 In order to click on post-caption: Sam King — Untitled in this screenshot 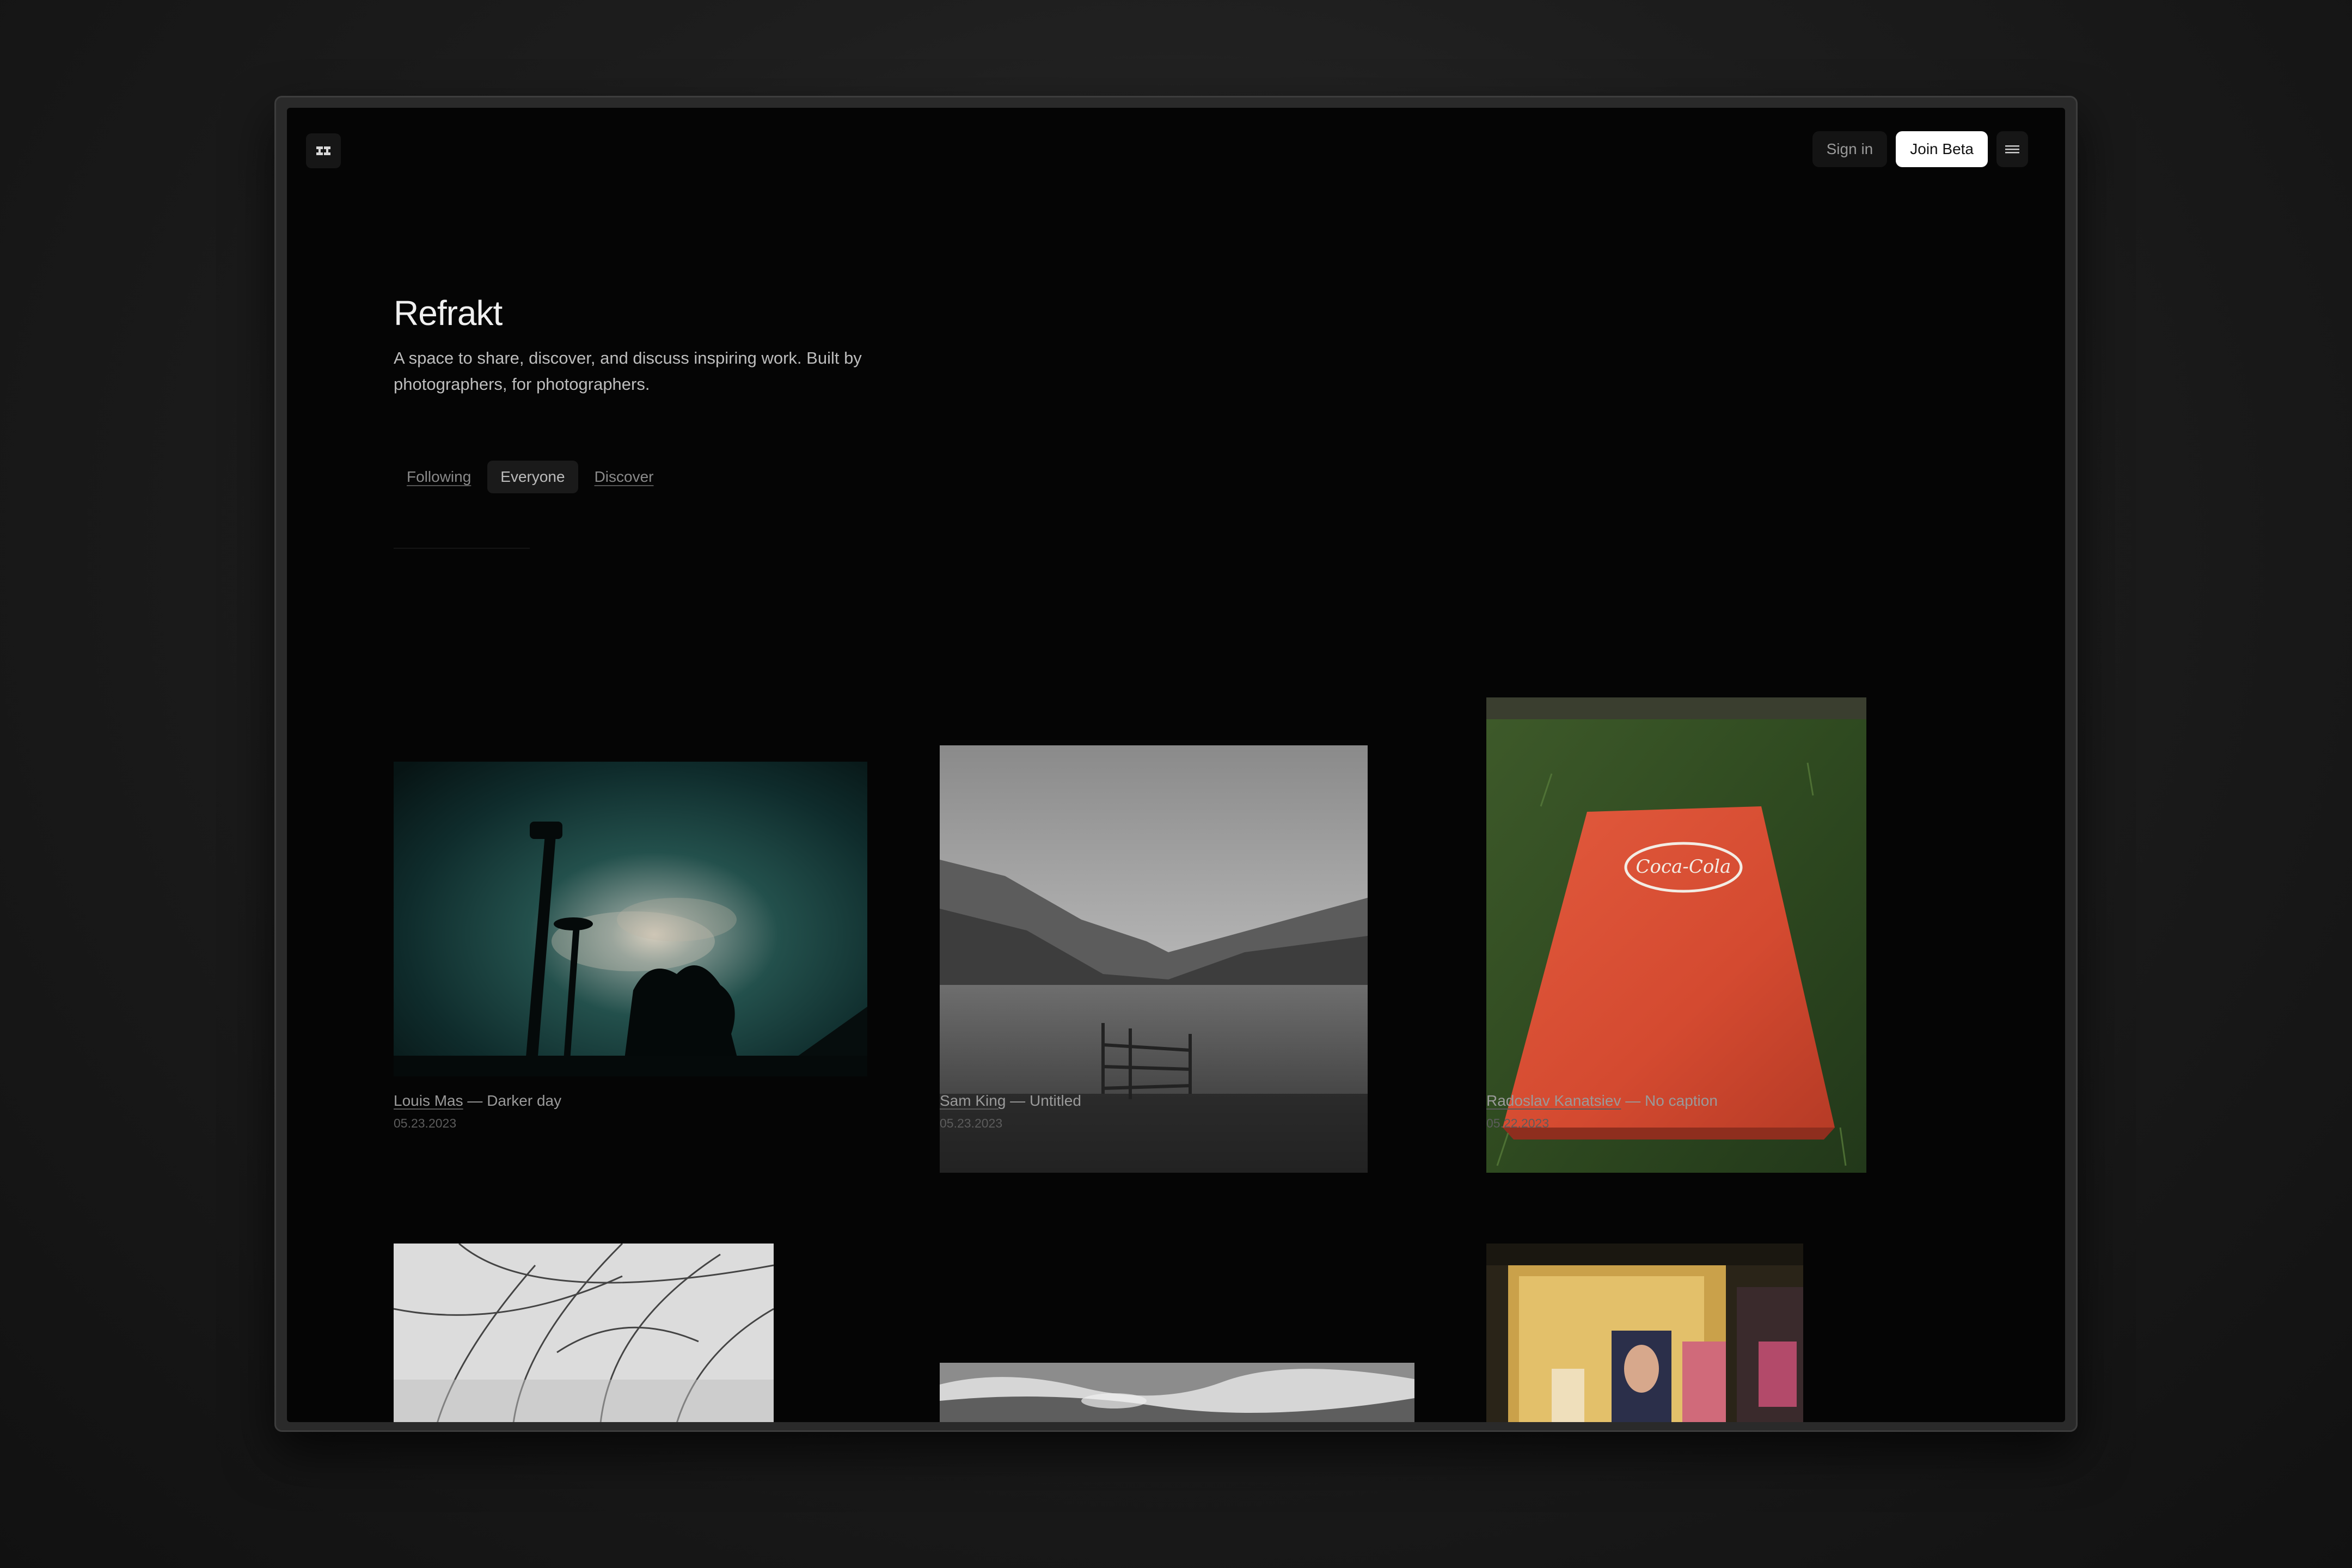, I will do `click(1010, 1101)`.